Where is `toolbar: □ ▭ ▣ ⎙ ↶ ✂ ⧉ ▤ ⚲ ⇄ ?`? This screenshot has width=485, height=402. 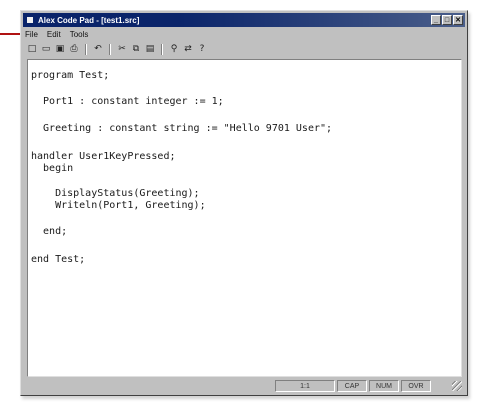 toolbar: □ ▭ ▣ ⎙ ↶ ✂ ⧉ ▤ ⚲ ⇄ ? is located at coordinates (117, 49).